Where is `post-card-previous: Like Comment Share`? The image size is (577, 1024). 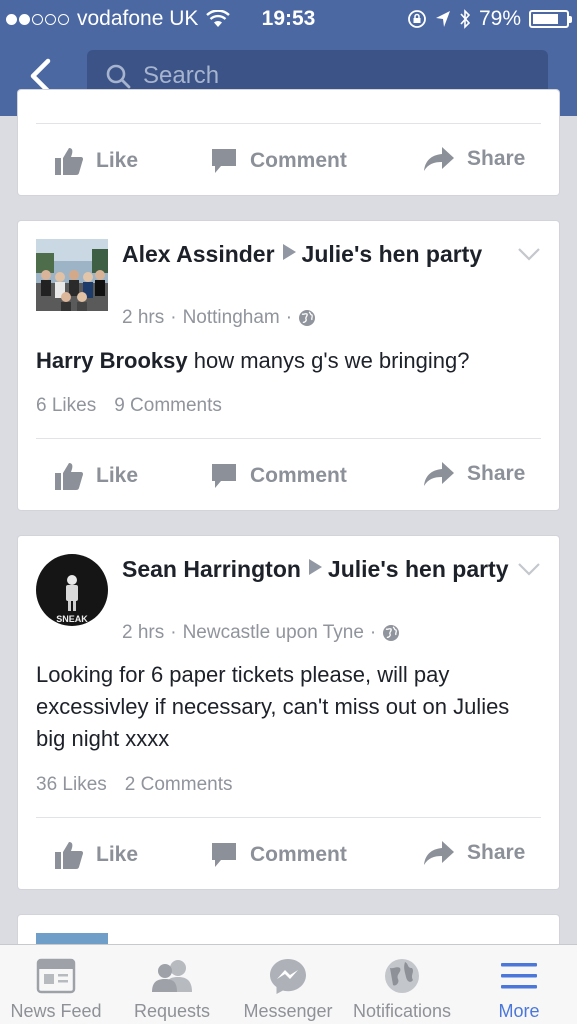
post-card-previous: Like Comment Share is located at coordinates (288, 142).